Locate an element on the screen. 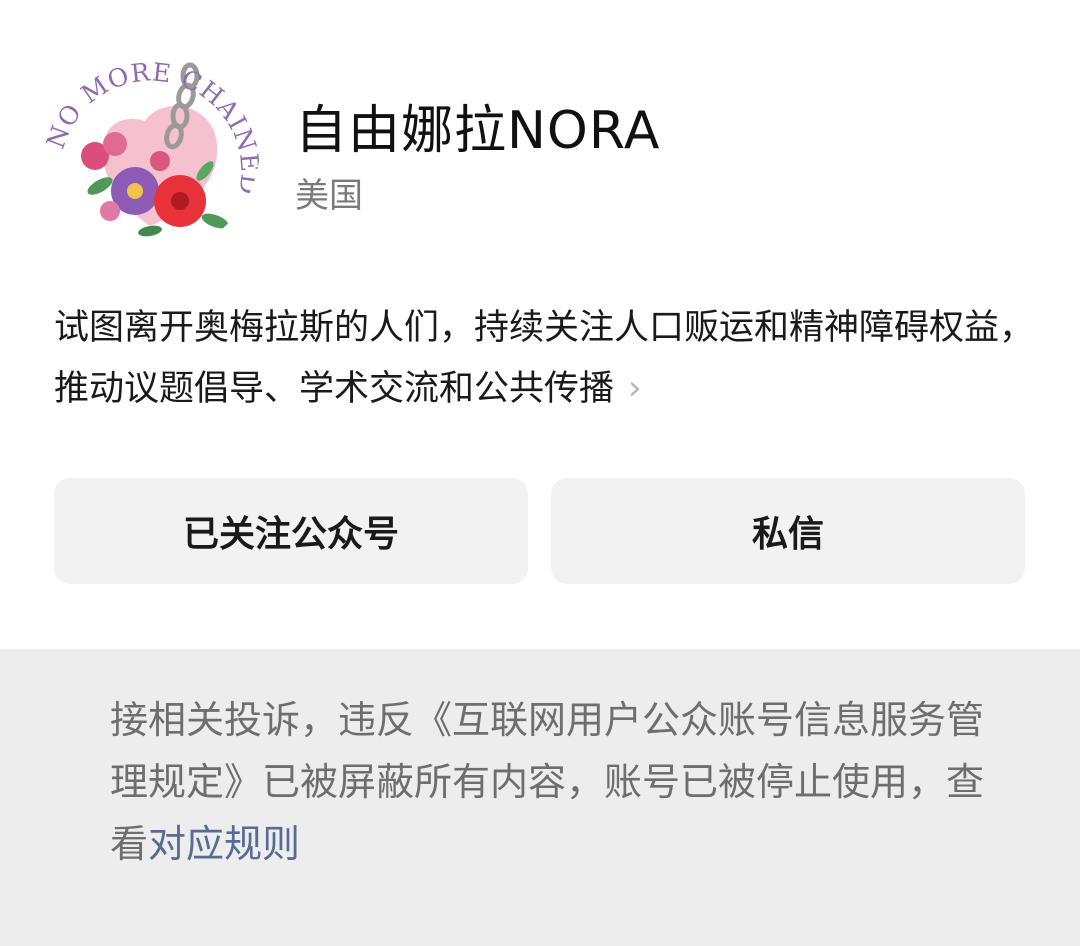 The width and height of the screenshot is (1080, 946). avatar: NO MORE CHAINED is located at coordinates (150, 146).